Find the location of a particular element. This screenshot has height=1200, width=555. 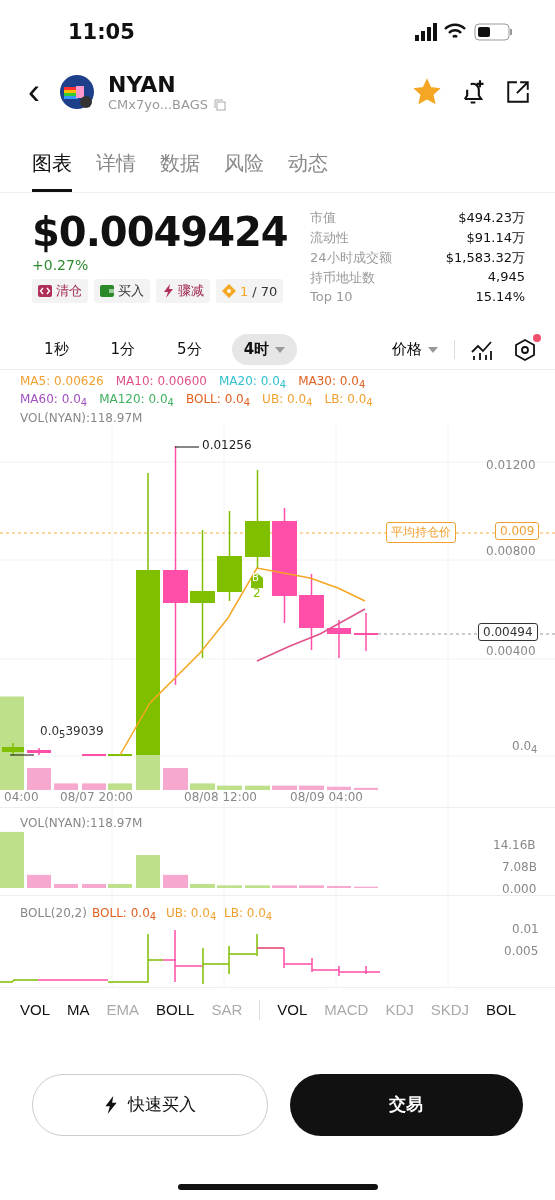

clock: 11:05 is located at coordinates (101, 32).